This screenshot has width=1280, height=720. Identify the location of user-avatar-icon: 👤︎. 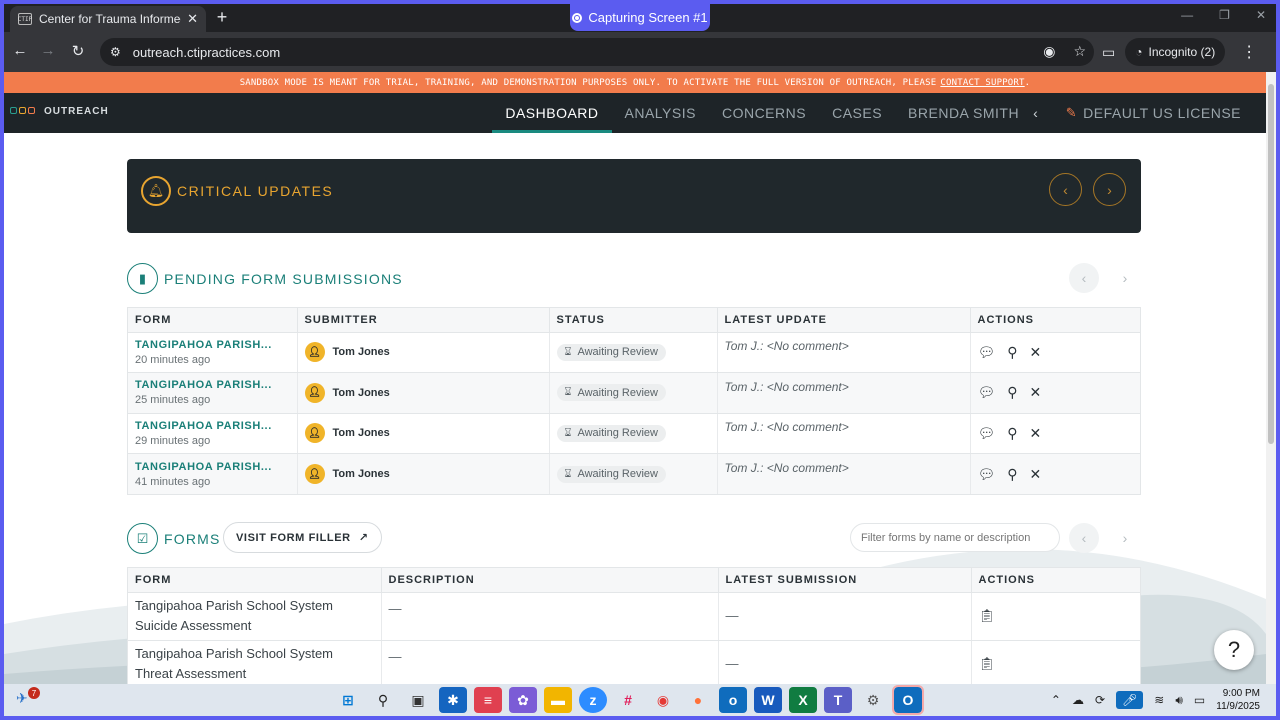
(314, 433).